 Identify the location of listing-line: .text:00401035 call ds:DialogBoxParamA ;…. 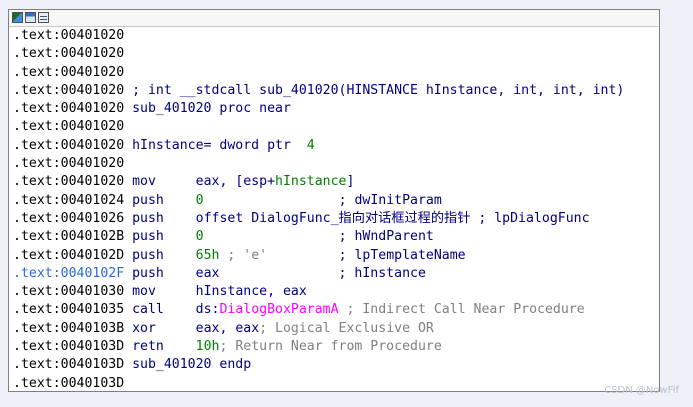
(318, 310).